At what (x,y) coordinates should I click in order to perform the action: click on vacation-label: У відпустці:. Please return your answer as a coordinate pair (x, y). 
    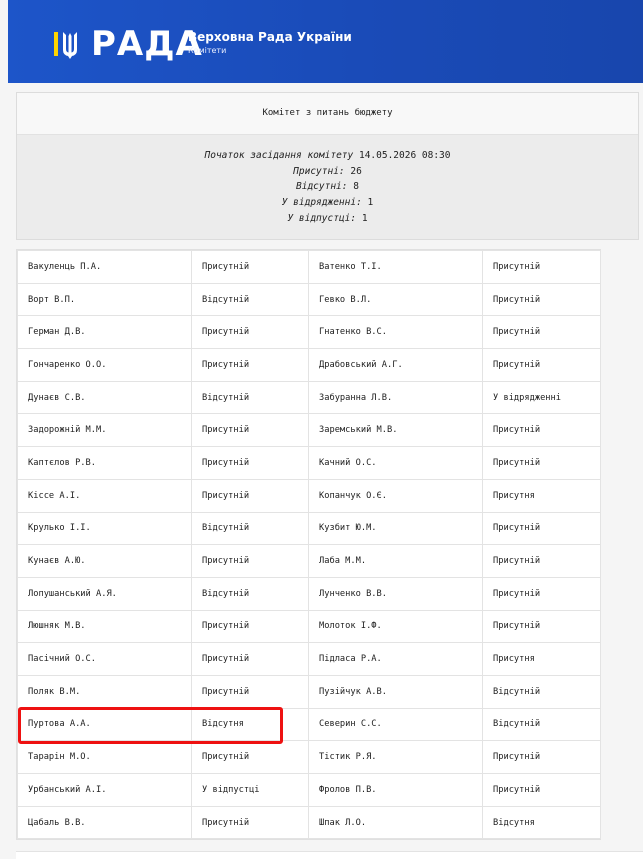
    Looking at the image, I should click on (322, 218).